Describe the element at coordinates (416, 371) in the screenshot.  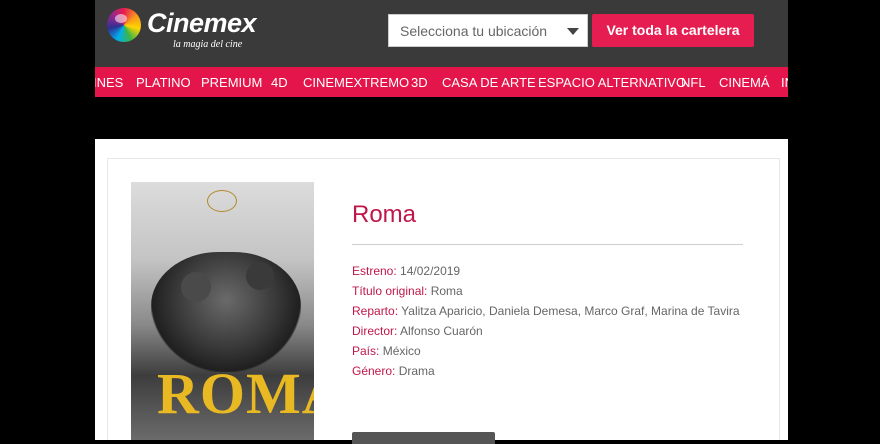
I see `info-value: Drama` at that location.